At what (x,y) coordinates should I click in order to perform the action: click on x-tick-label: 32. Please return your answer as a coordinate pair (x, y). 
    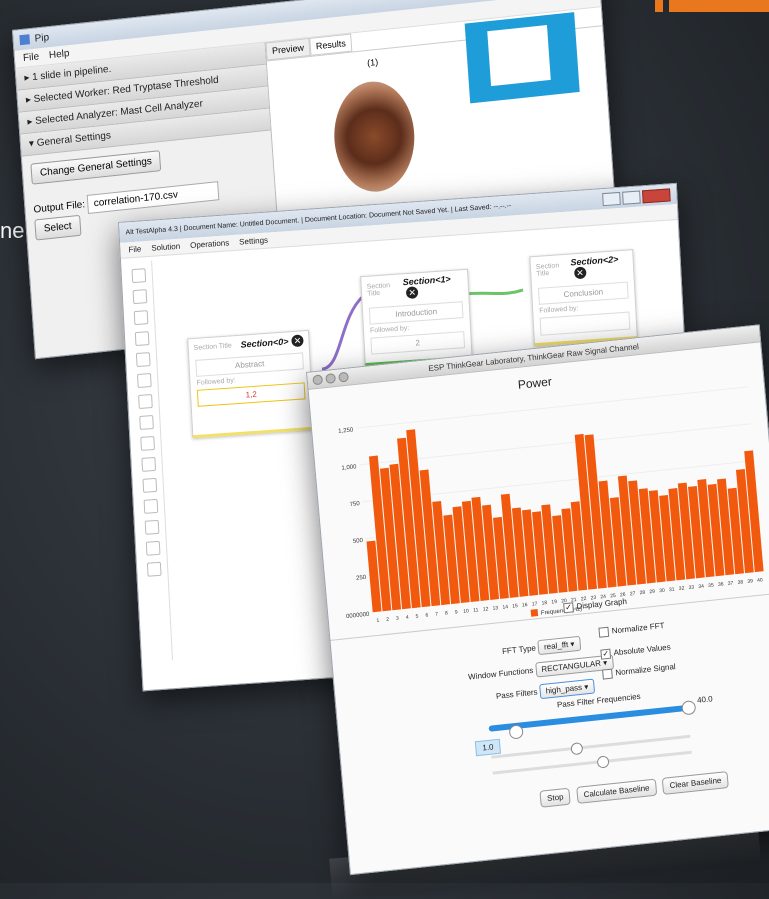
    Looking at the image, I should click on (682, 589).